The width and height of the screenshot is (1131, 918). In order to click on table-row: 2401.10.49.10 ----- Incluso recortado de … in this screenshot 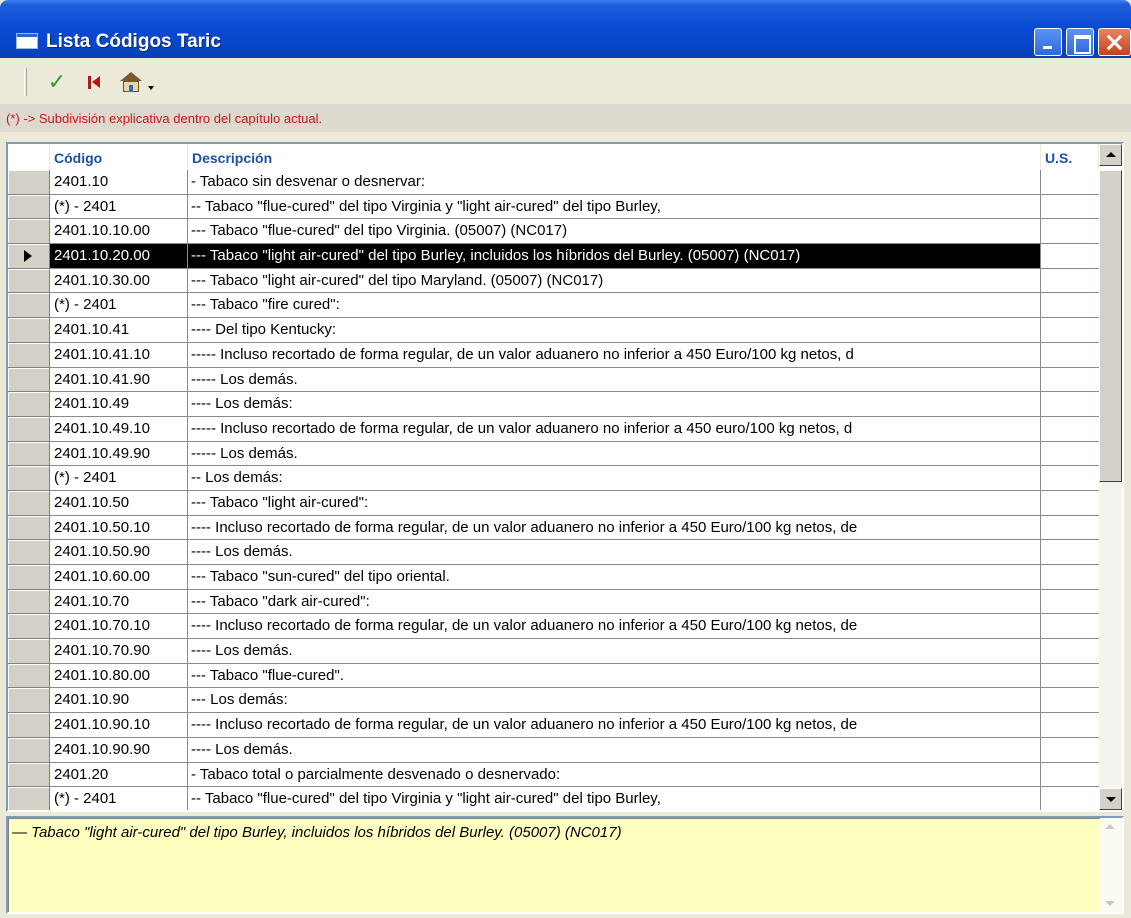, I will do `click(553, 429)`.